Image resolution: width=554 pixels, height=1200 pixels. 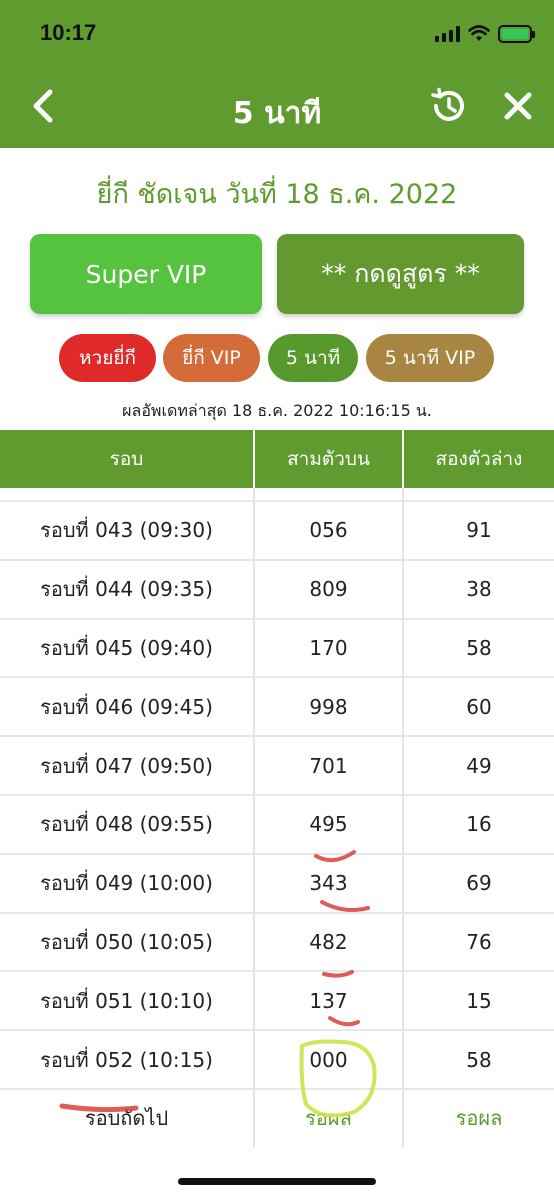 I want to click on round-cell: รอบที่ 052 (10:15), so click(x=127, y=1059).